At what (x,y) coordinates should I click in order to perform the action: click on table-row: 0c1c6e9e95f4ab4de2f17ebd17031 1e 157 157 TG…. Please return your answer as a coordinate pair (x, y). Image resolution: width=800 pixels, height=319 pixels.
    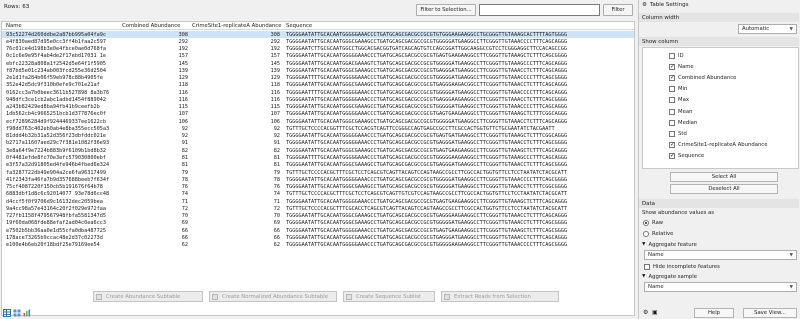
    Looking at the image, I should click on (318, 56).